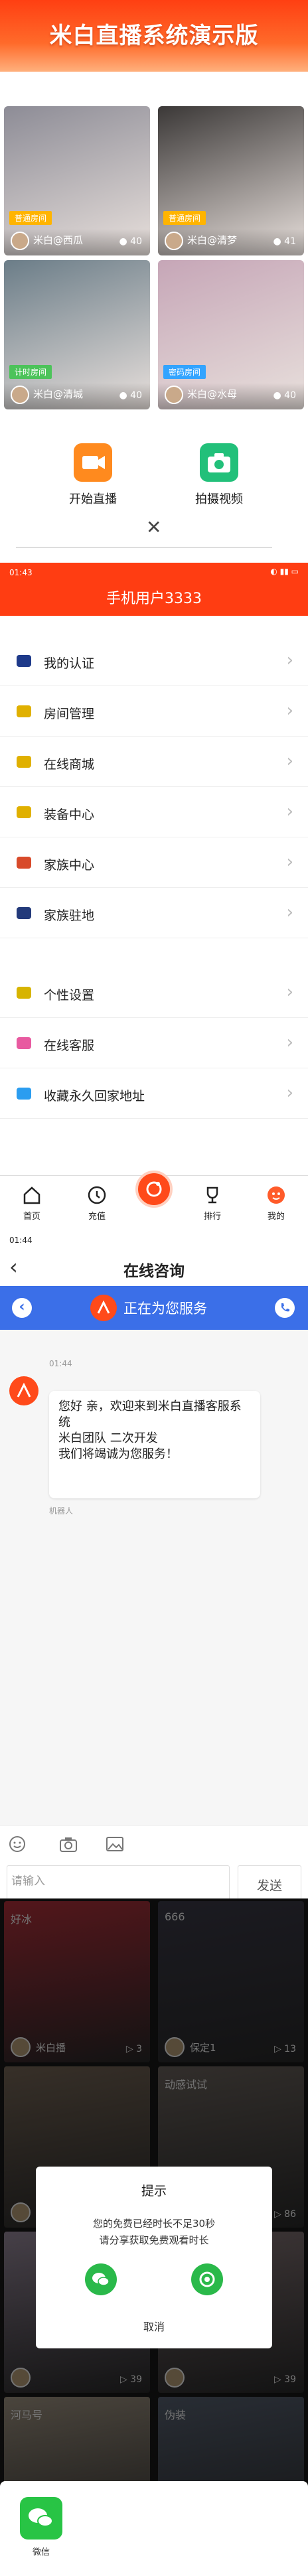 Image resolution: width=308 pixels, height=2576 pixels. What do you see at coordinates (24, 661) in the screenshot?
I see `badge-icon` at bounding box center [24, 661].